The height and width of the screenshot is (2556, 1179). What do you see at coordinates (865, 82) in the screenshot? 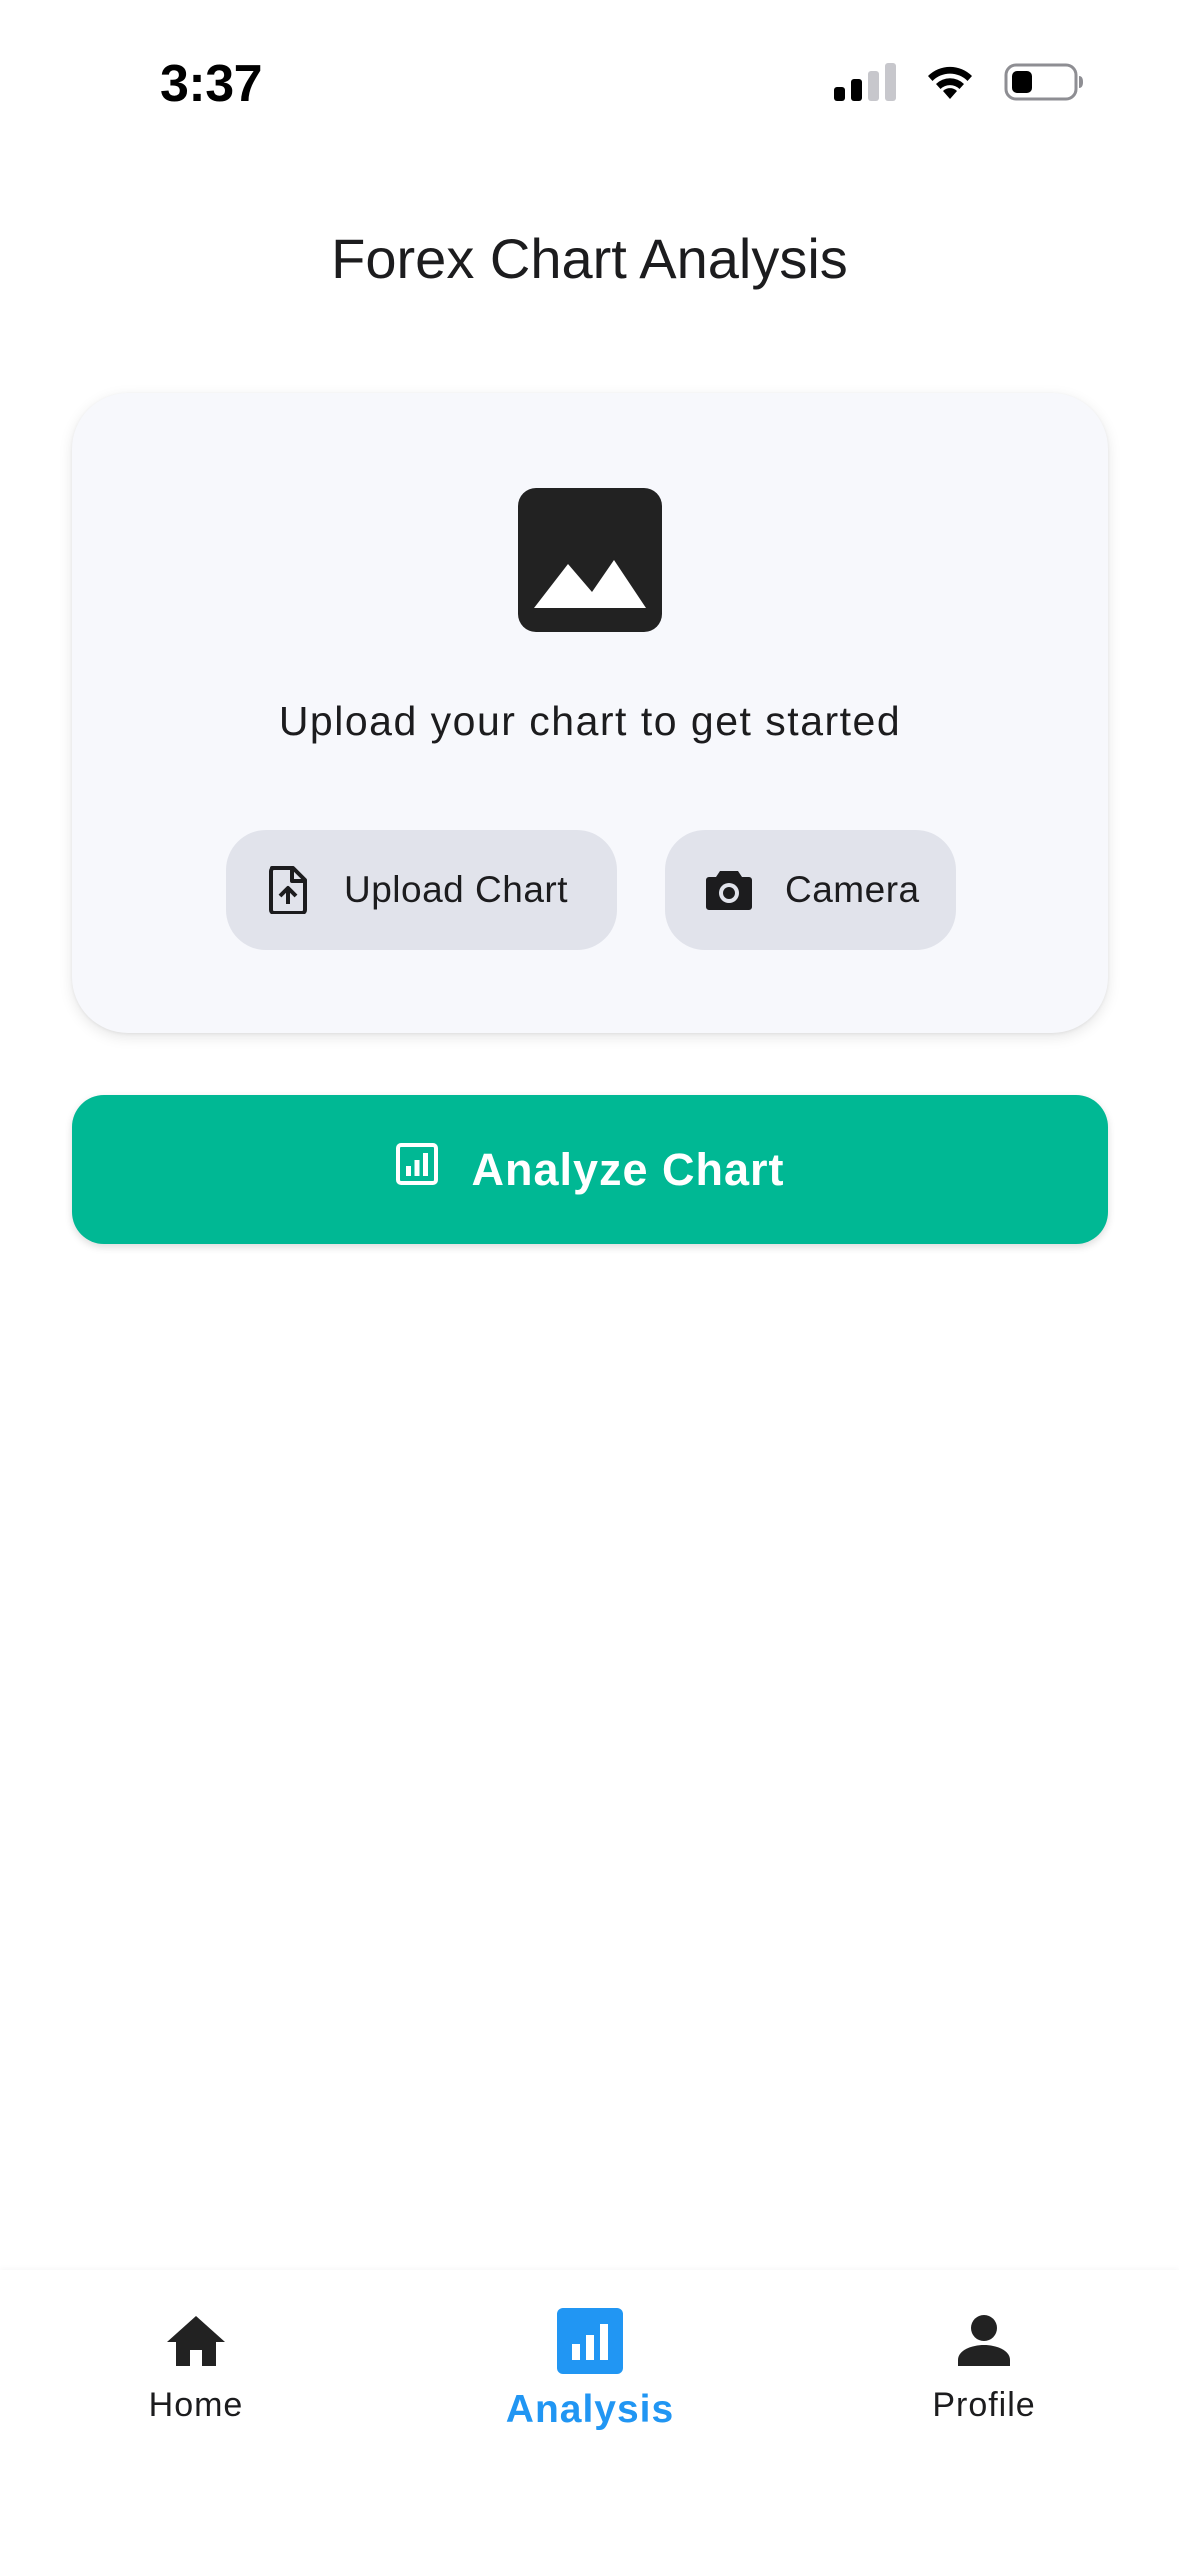
I see `cellular-signal-icon` at bounding box center [865, 82].